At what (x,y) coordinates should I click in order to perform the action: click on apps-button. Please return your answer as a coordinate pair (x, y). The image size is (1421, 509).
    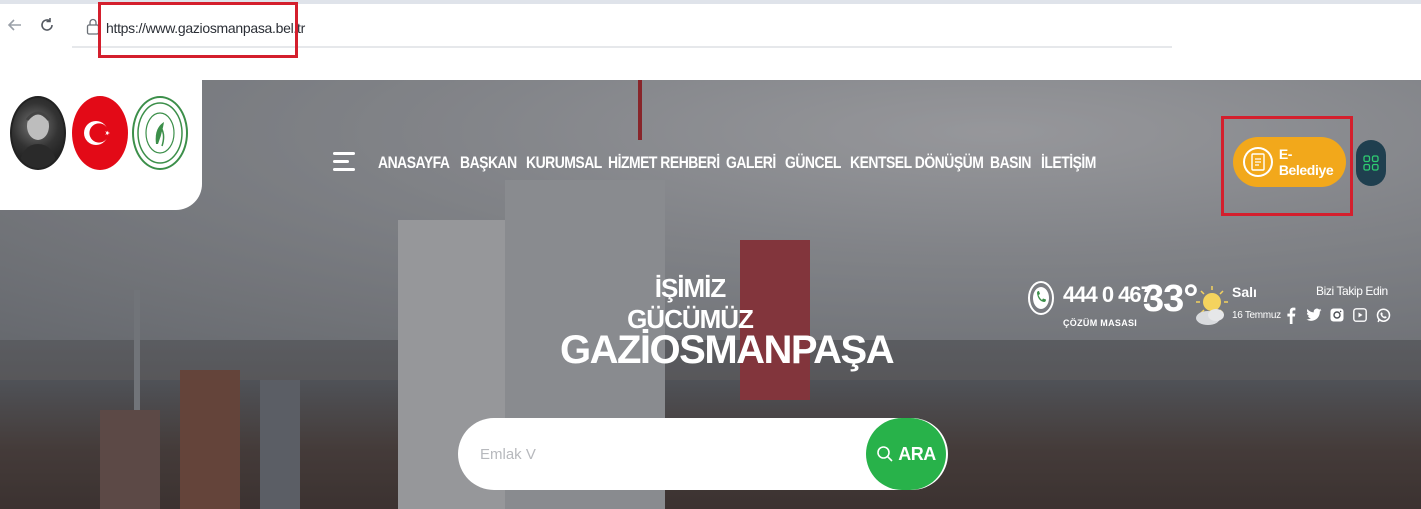
    Looking at the image, I should click on (1371, 163).